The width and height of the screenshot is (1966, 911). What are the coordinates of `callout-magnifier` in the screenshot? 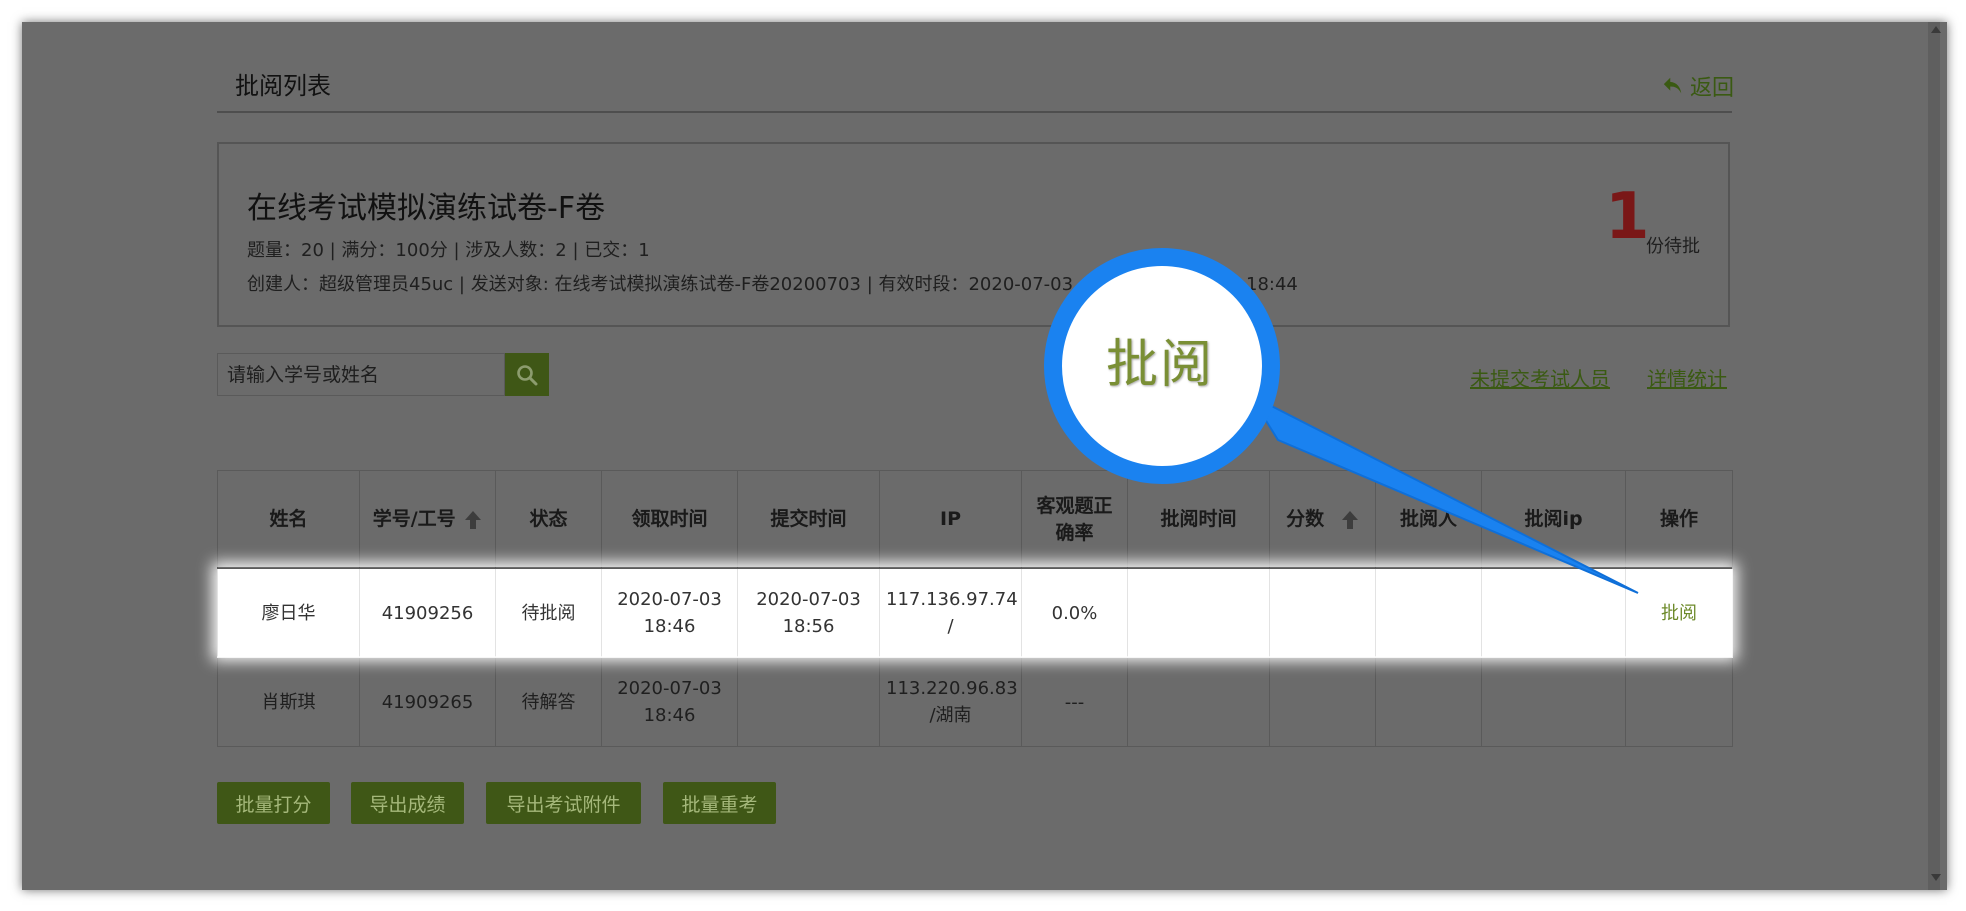 It's located at (1341, 421).